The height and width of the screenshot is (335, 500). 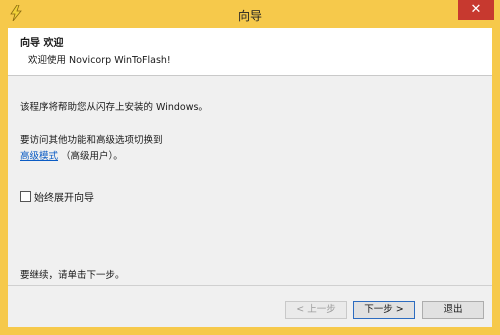 I want to click on next-button: 下一步 >, so click(x=384, y=310).